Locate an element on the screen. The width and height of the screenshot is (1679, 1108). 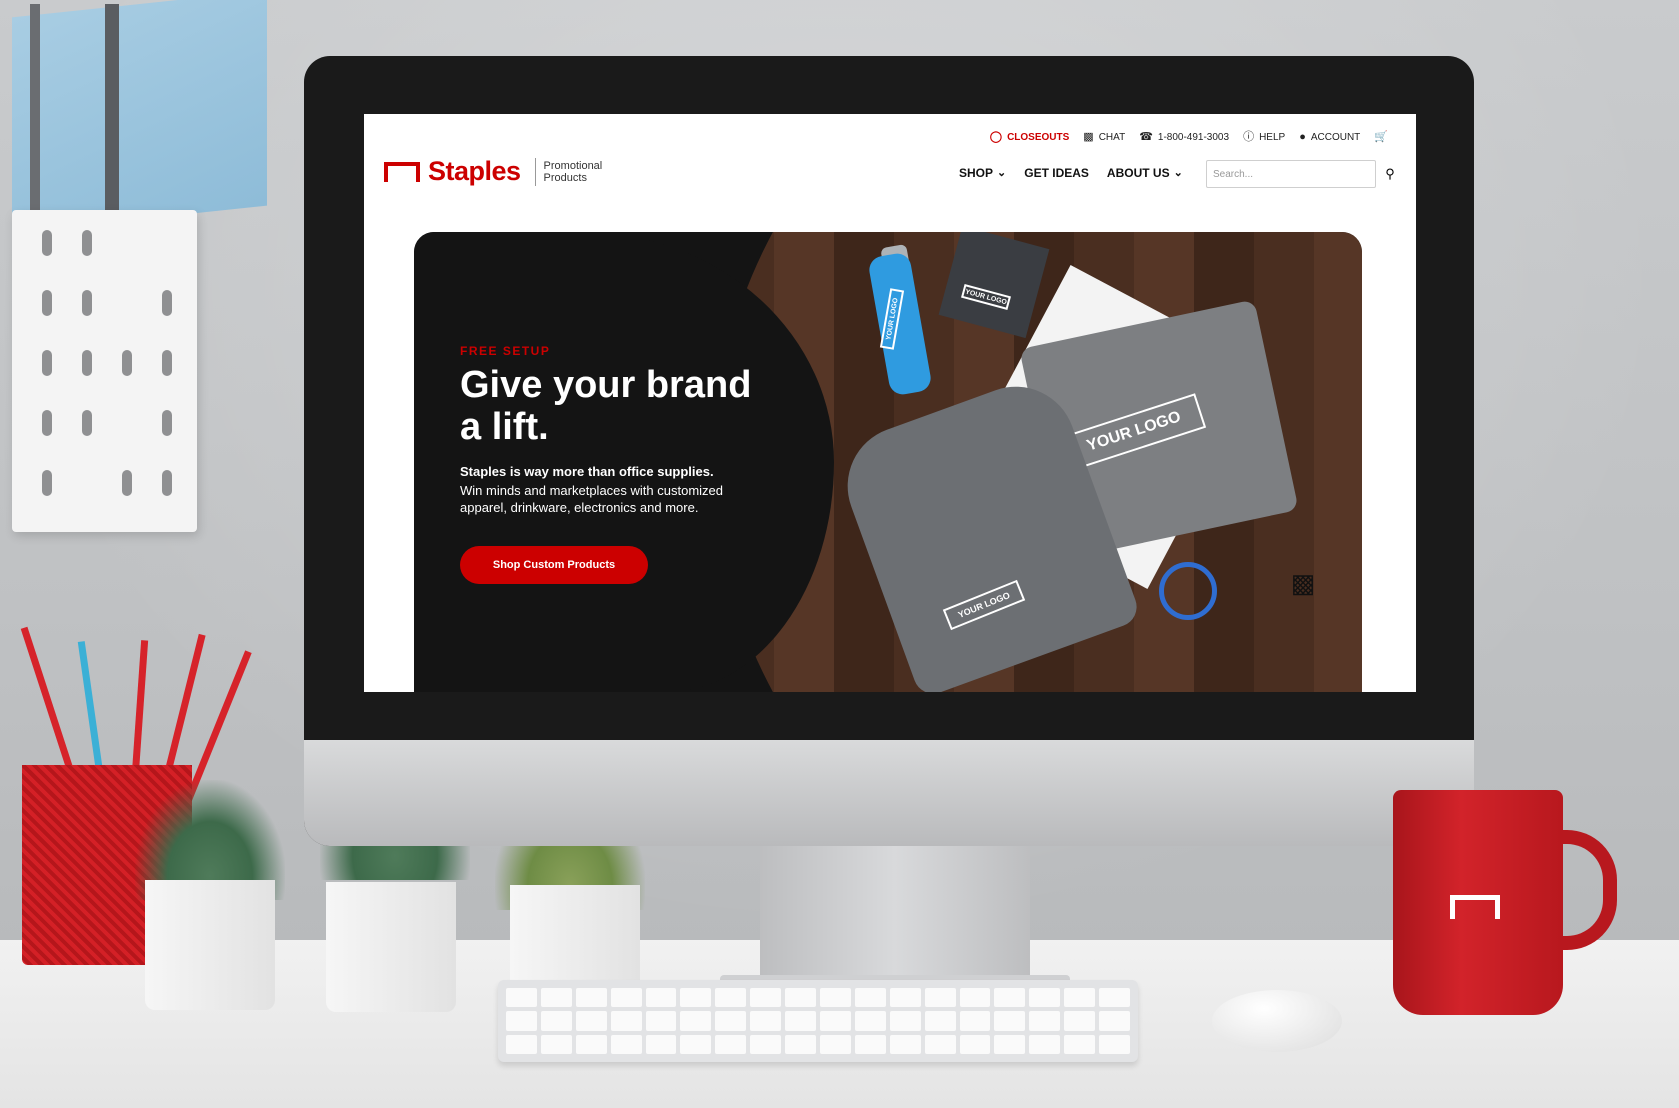
help-link: ⓘ HELP is located at coordinates (1264, 137).